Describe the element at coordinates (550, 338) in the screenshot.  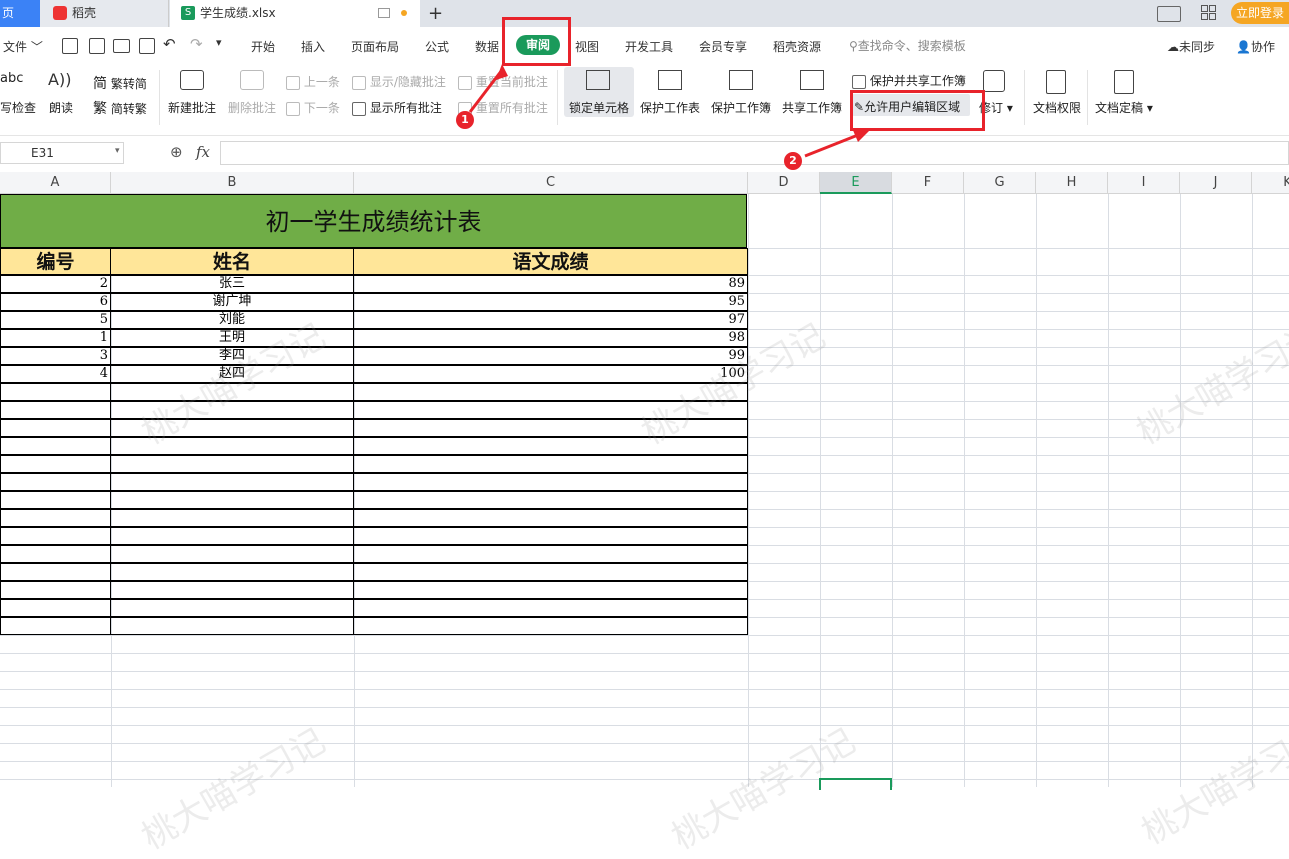
I see `cell-score: 98` at that location.